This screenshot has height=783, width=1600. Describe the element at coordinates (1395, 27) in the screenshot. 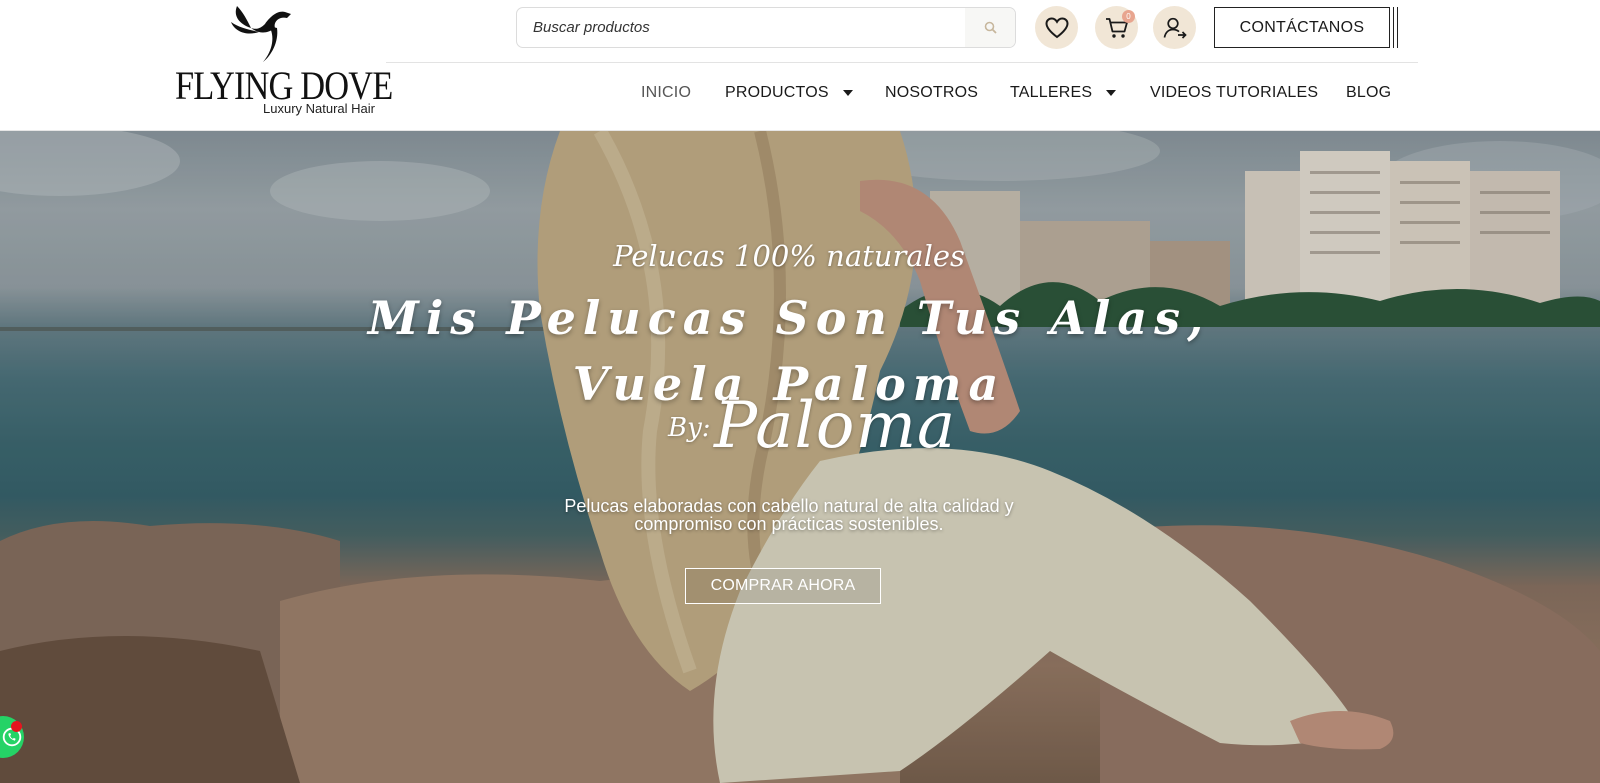

I see `menu-divider` at that location.